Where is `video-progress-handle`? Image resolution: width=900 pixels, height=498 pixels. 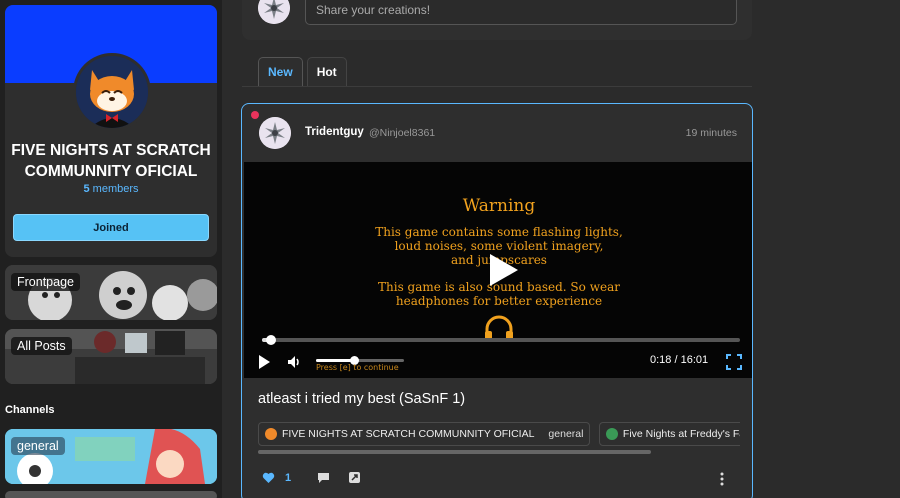
video-progress-handle is located at coordinates (271, 340).